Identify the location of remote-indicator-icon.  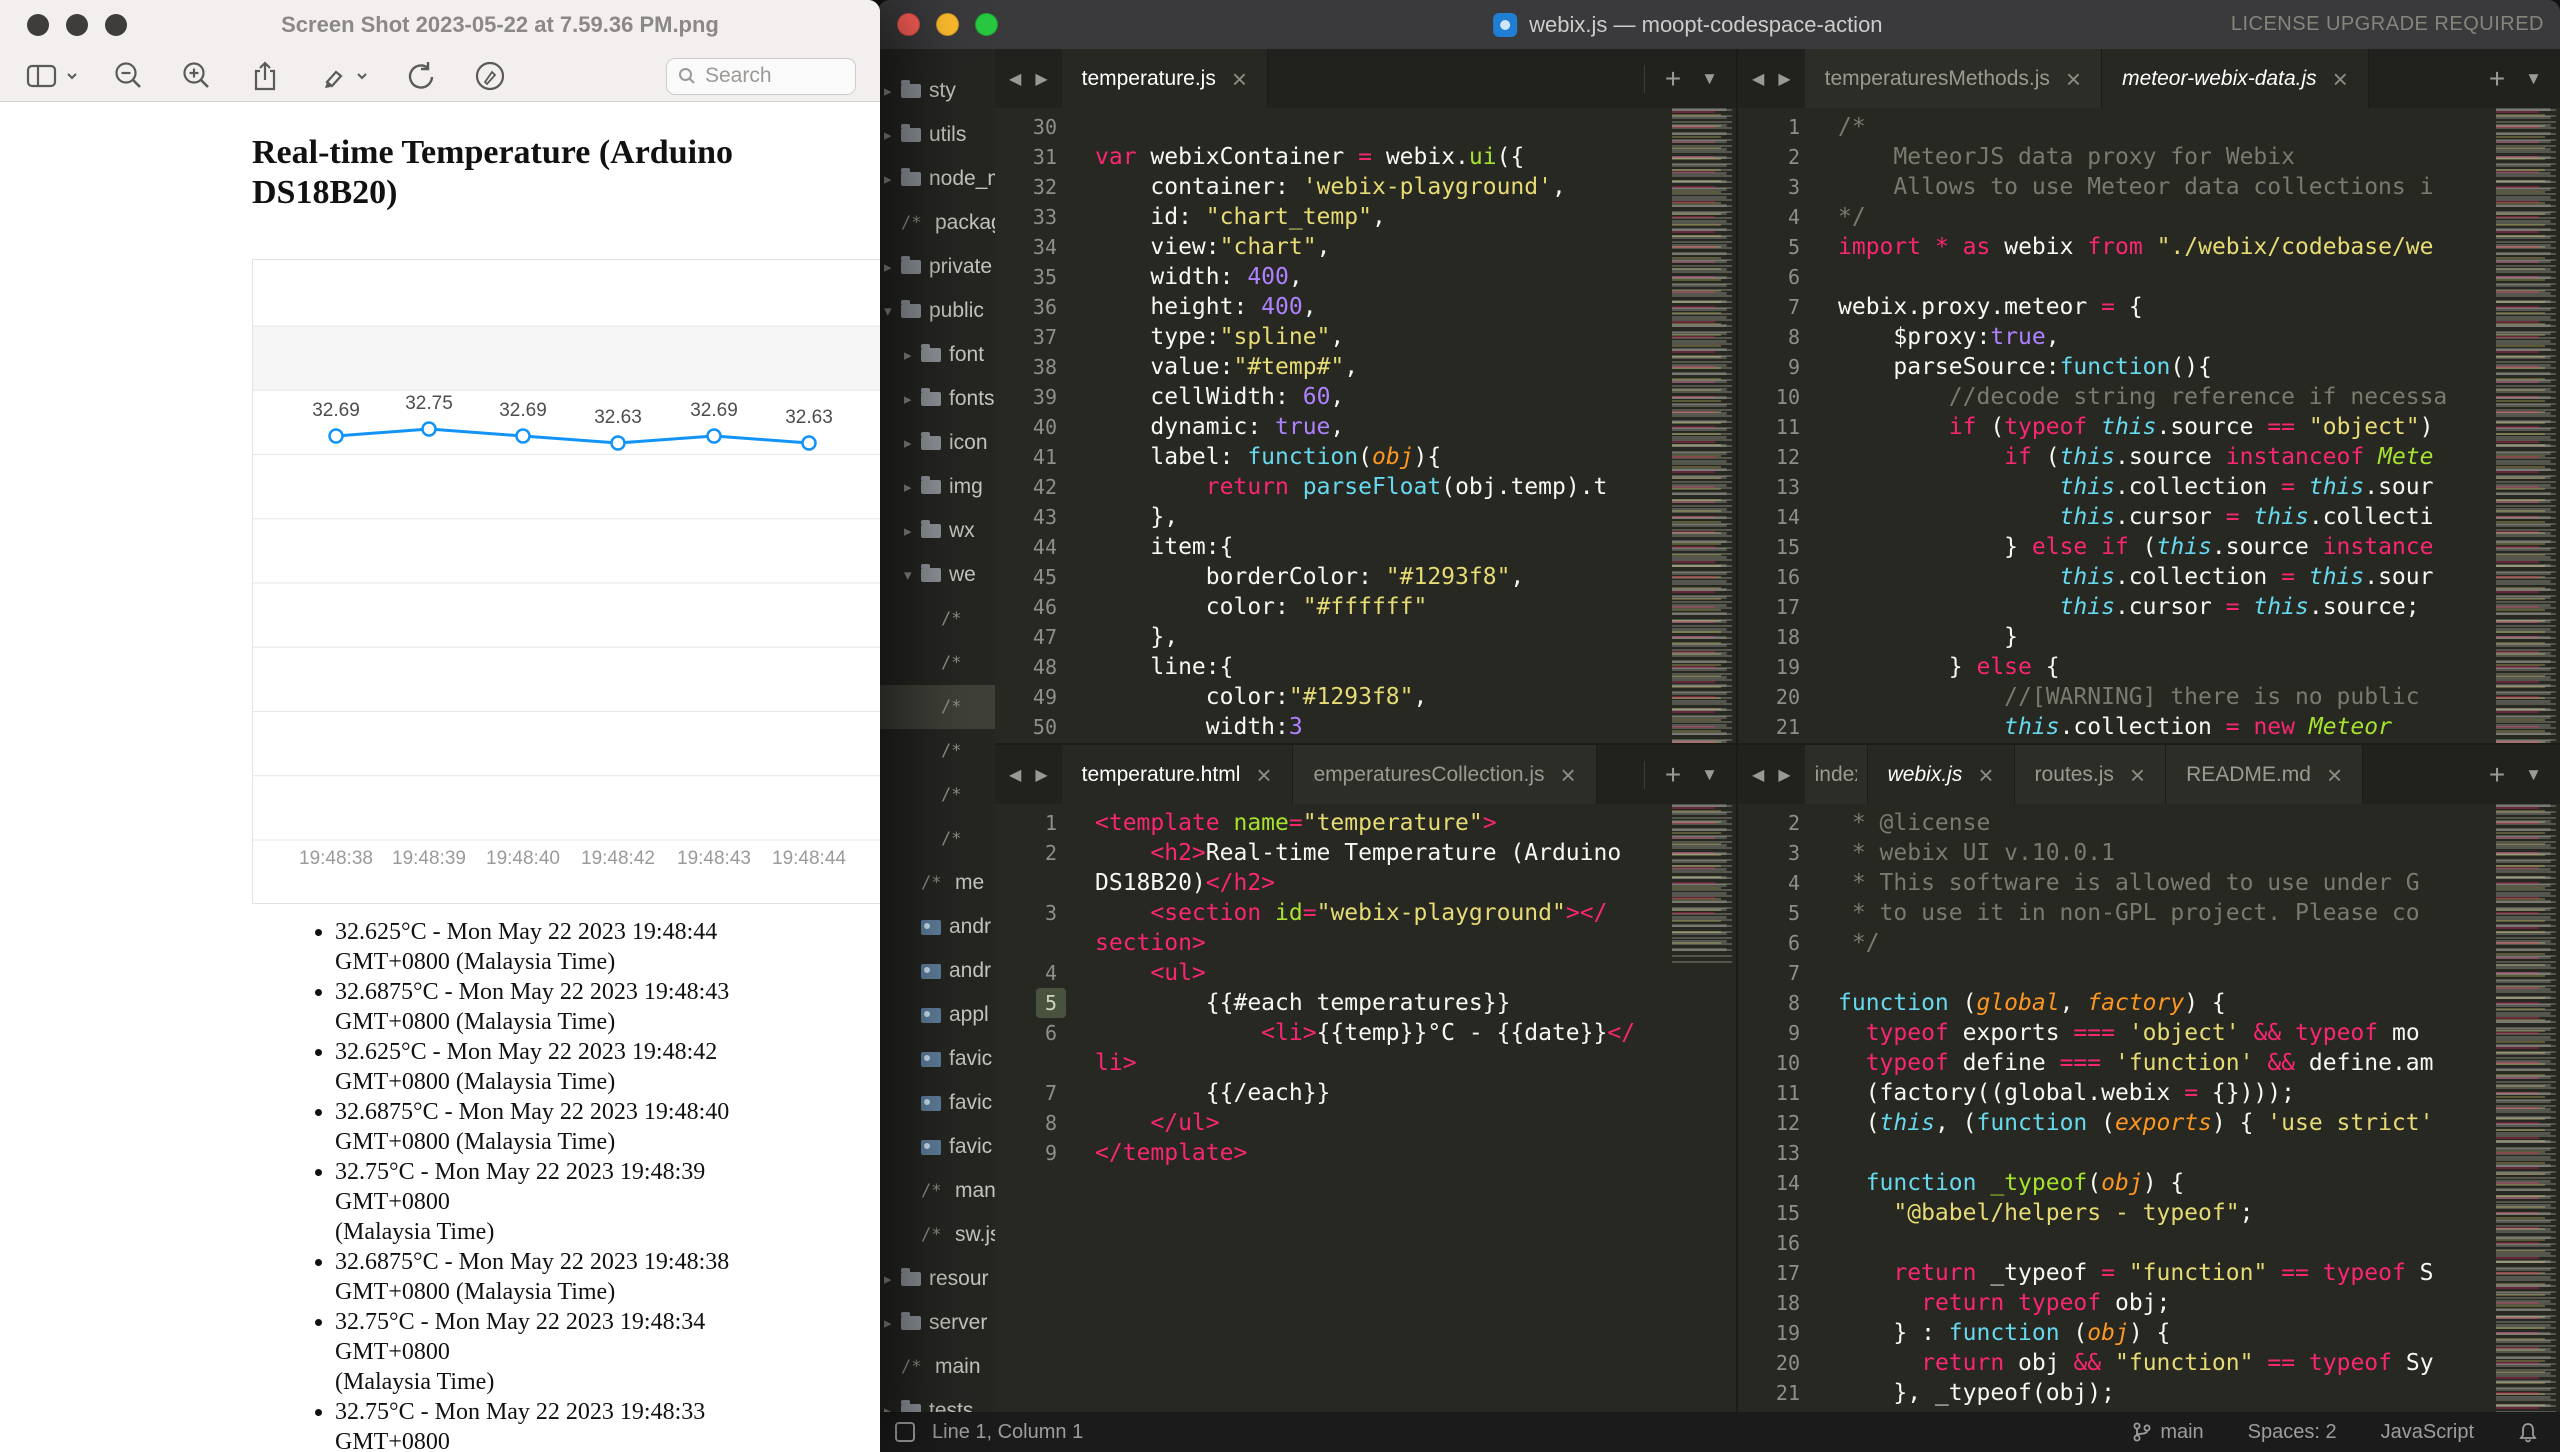
(905, 1432).